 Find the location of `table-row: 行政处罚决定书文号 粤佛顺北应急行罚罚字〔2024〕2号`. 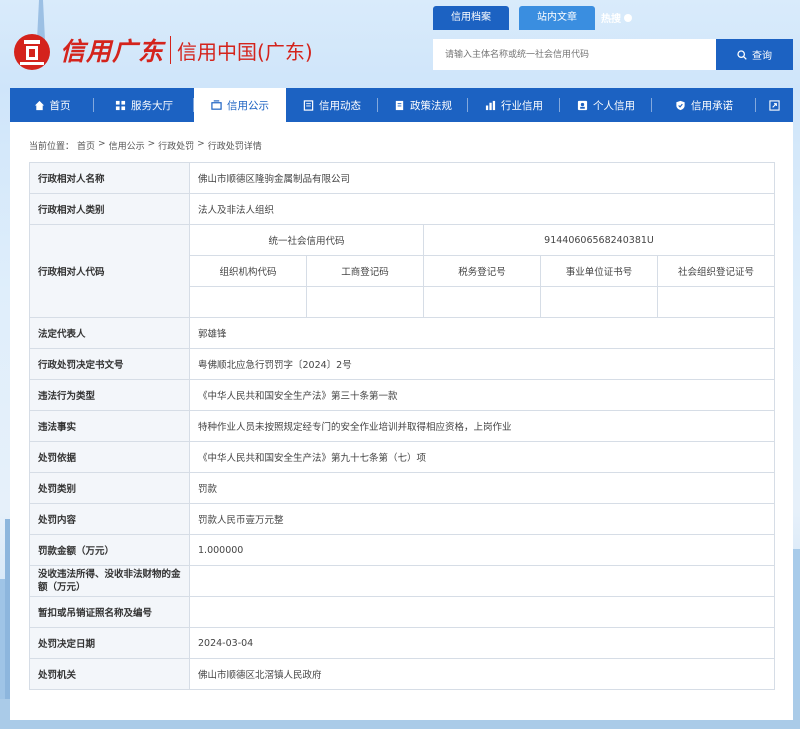

table-row: 行政处罚决定书文号 粤佛顺北应急行罚罚字〔2024〕2号 is located at coordinates (402, 364).